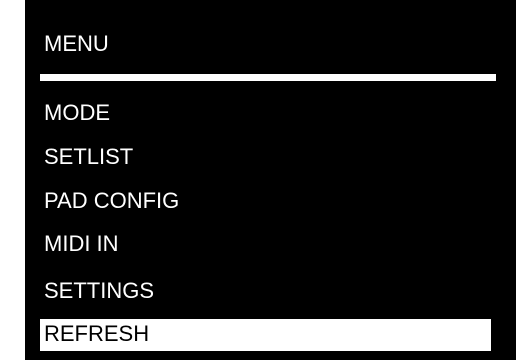 The width and height of the screenshot is (516, 360). Describe the element at coordinates (265, 157) in the screenshot. I see `menu-item-setlist: SETLIST` at that location.